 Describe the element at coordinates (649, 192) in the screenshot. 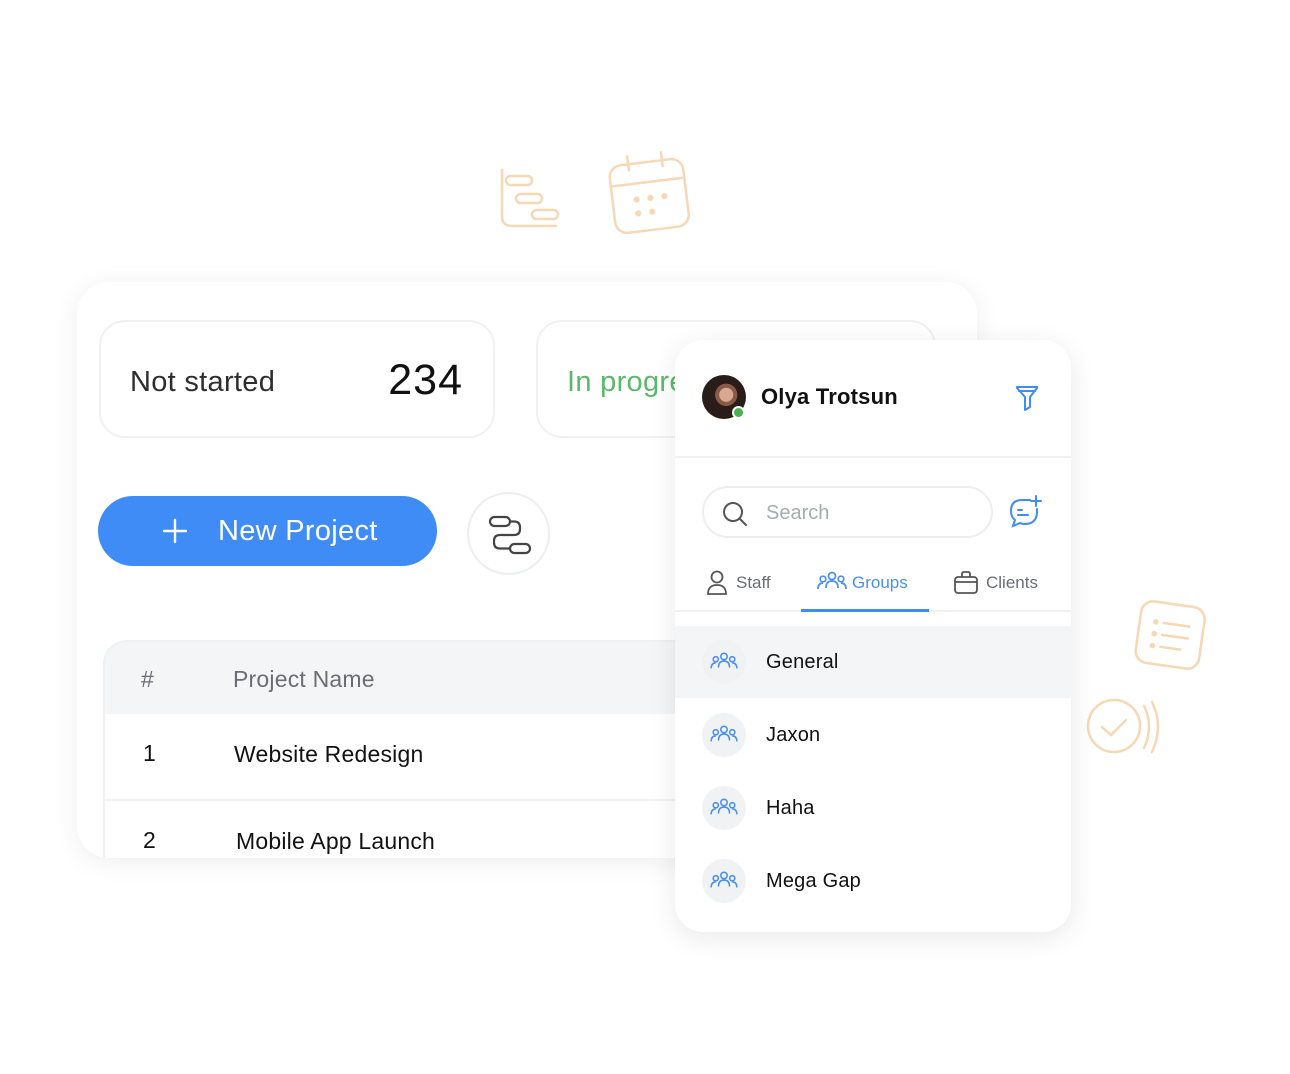

I see `calendar-icon` at that location.